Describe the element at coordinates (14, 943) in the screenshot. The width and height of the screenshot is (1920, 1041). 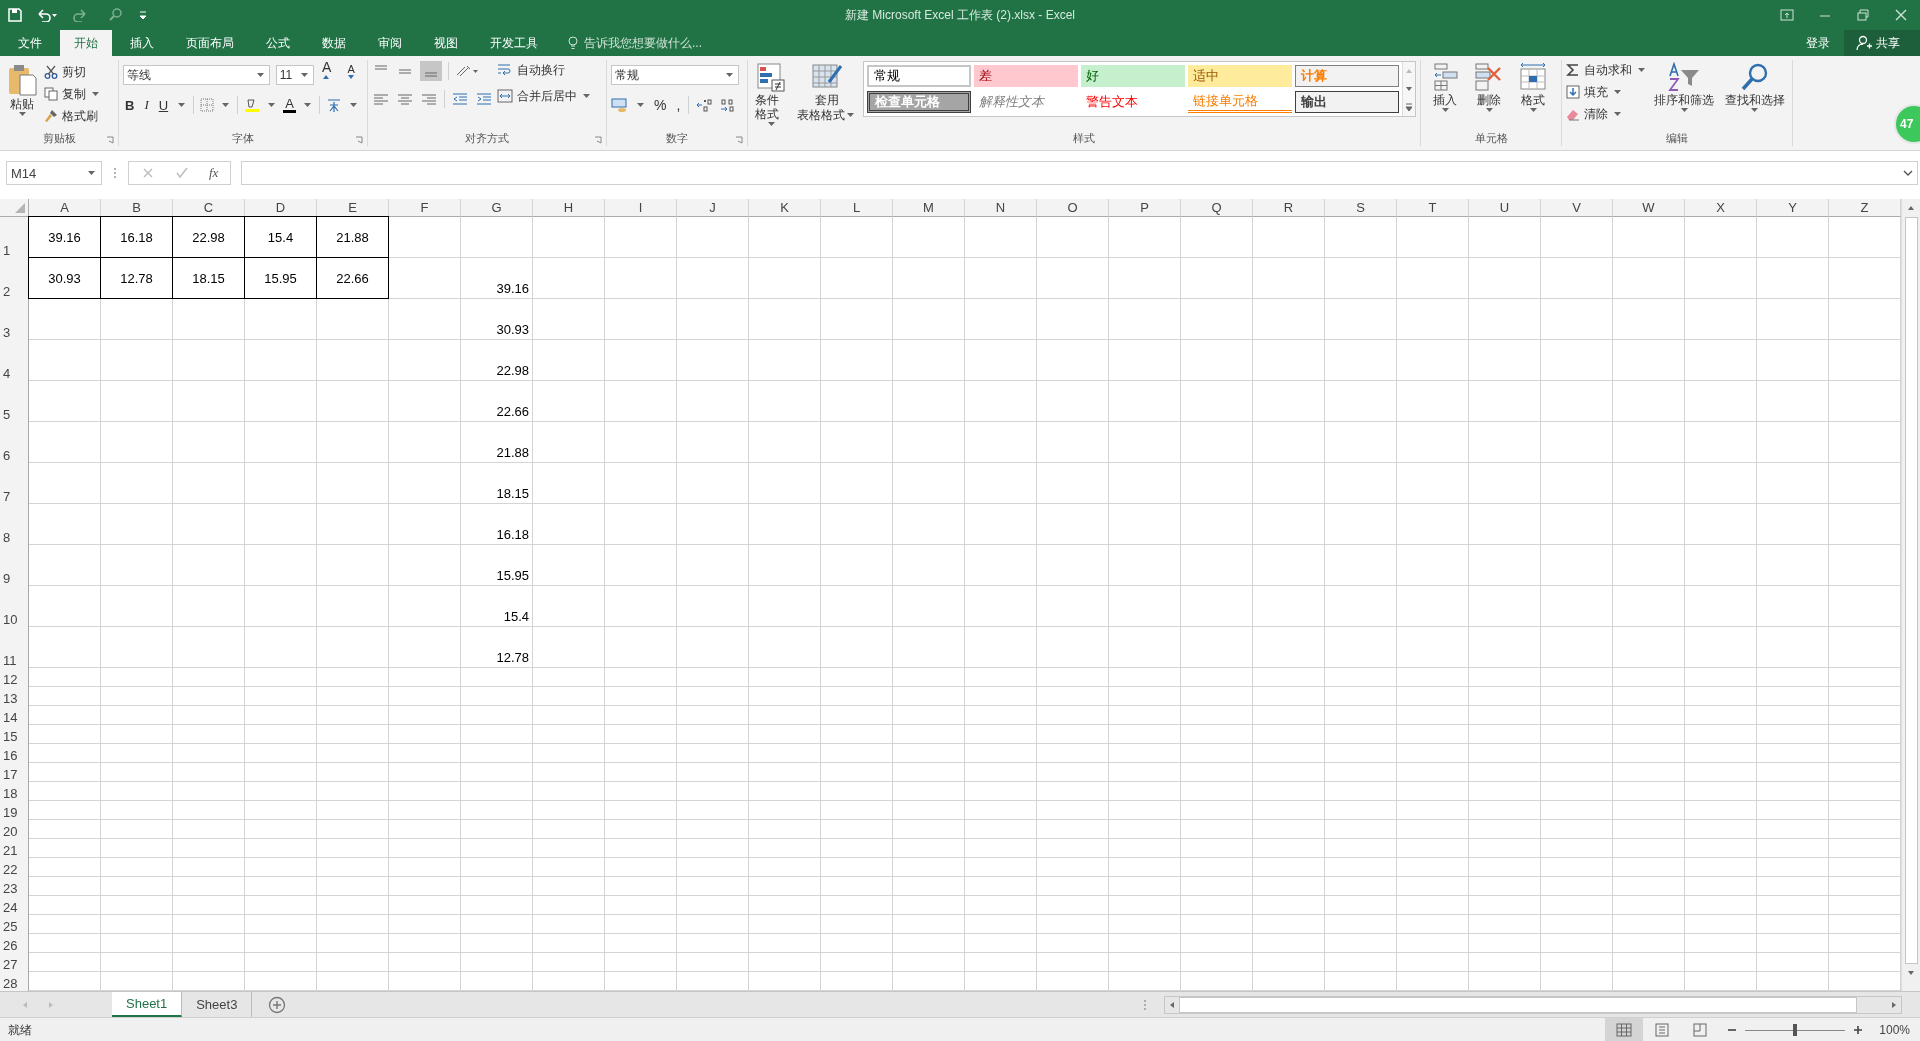
I see `row-header: 26` at that location.